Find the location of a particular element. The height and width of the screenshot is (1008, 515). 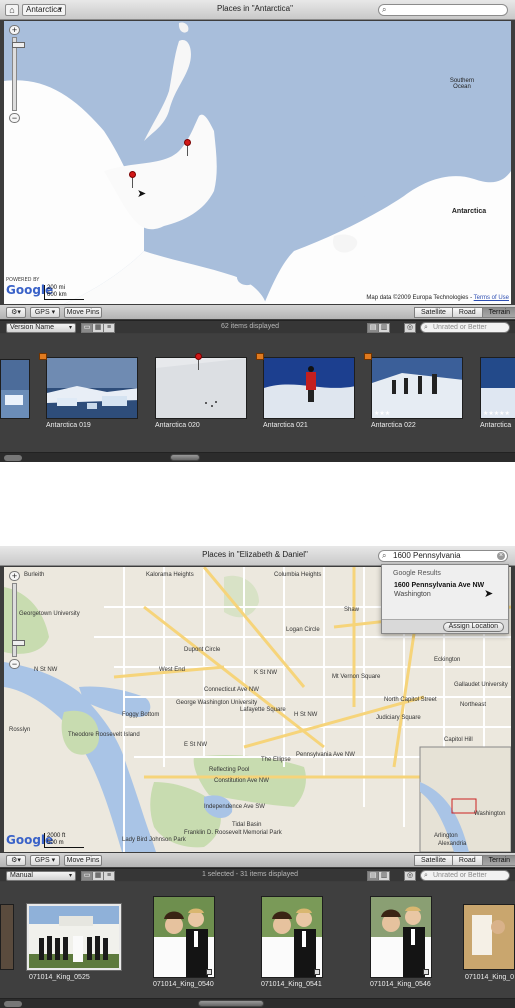

street-label: N St NW is located at coordinates (46, 670).